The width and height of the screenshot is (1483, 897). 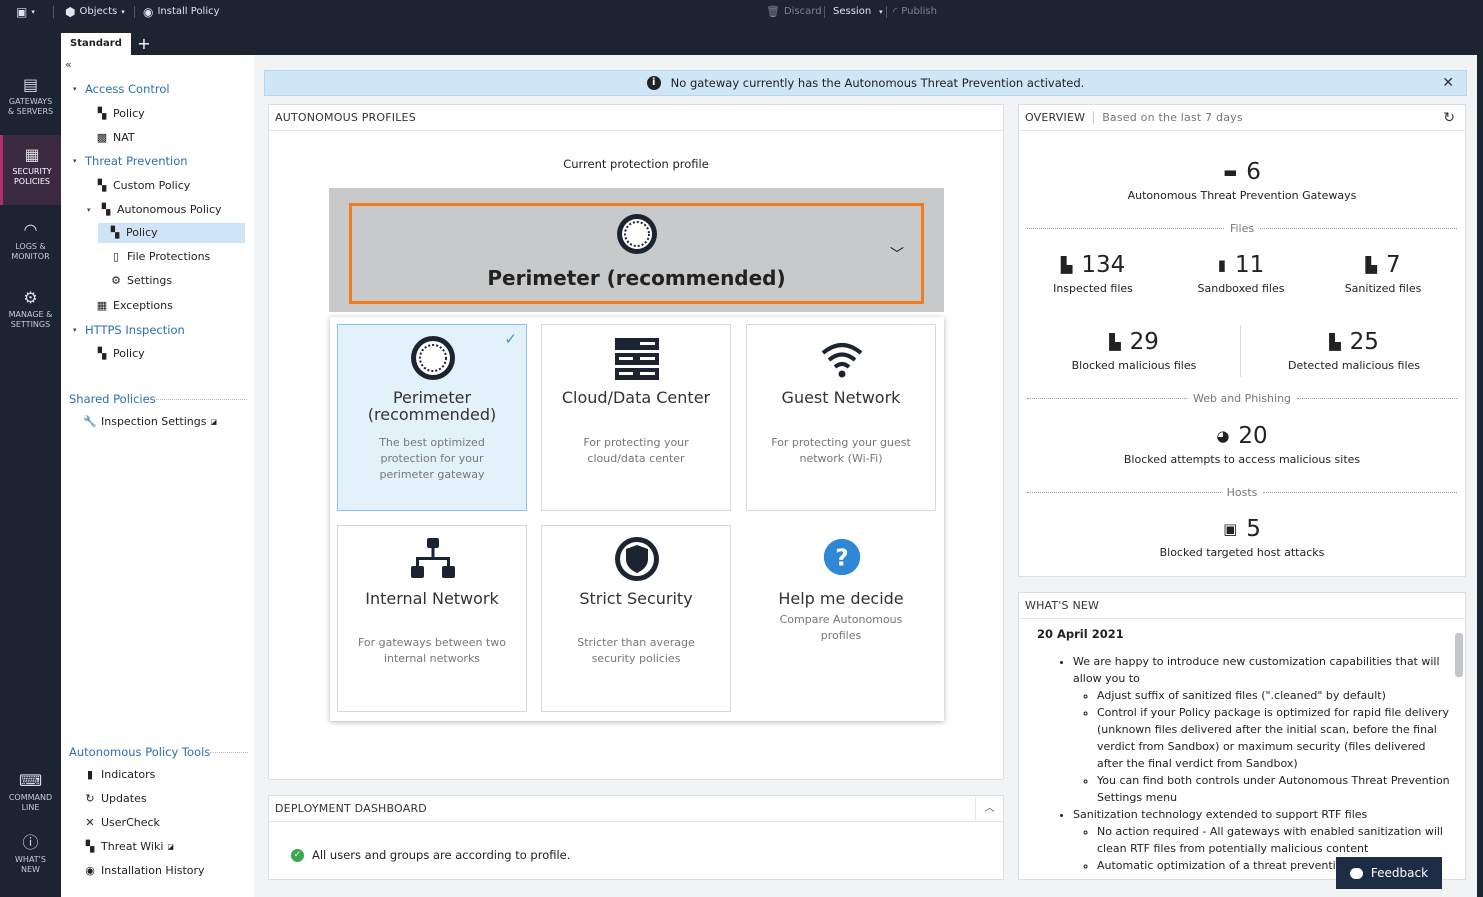 What do you see at coordinates (1459, 655) in the screenshot?
I see `scrollbar` at bounding box center [1459, 655].